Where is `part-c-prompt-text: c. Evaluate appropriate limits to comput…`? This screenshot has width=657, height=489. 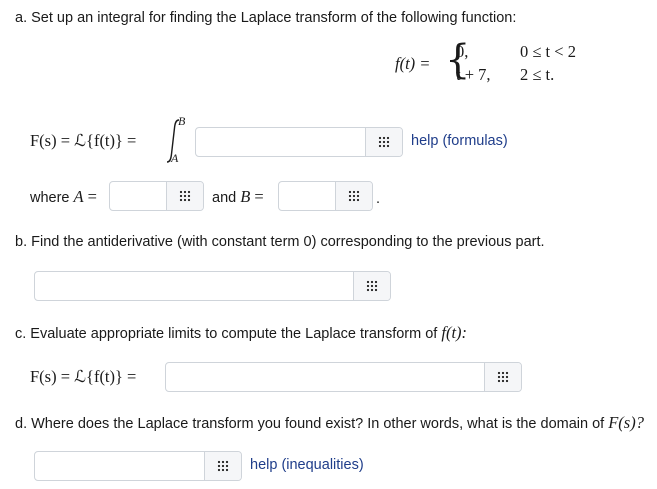
part-c-prompt-text: c. Evaluate appropriate limits to comput… is located at coordinates (226, 334).